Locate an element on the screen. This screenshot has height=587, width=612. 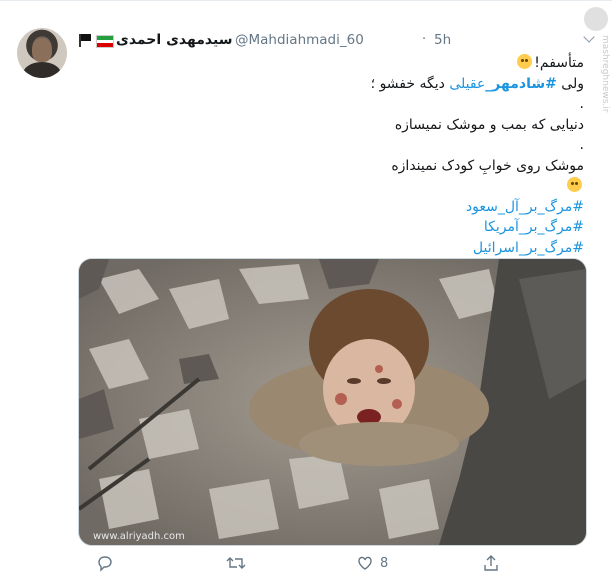
hashtag-link: #مرگ_بر_اسرائیل is located at coordinates (329, 248).